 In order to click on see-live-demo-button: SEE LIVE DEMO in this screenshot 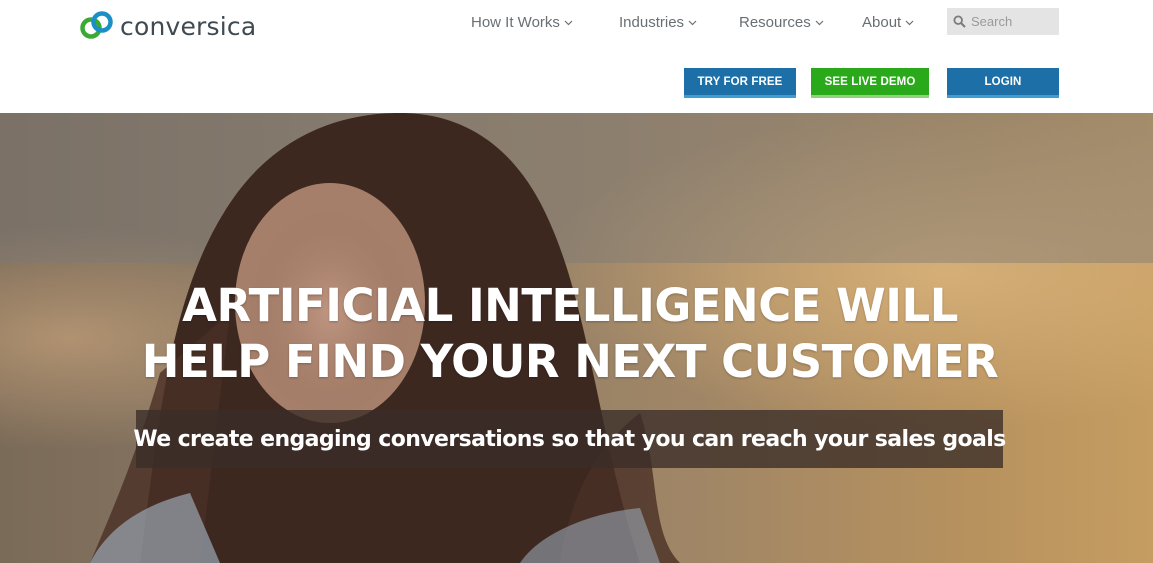, I will do `click(870, 83)`.